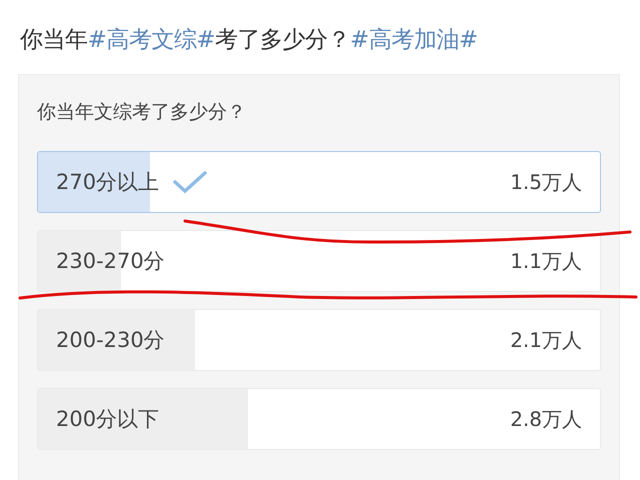 The image size is (640, 480). I want to click on poll-option: 270分以上 1.5万人, so click(319, 182).